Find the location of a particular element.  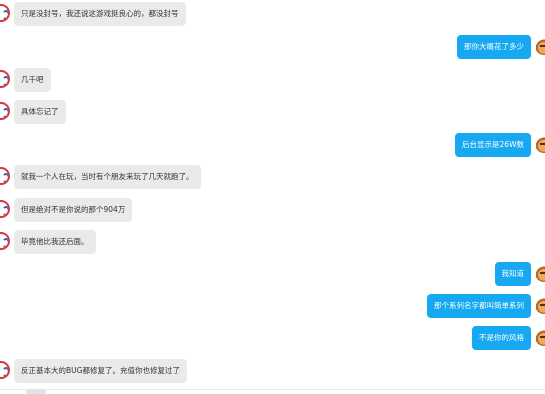

message-row-incoming: 只是没封号，我还说这游戏挺良心的，都没封号 is located at coordinates (272, 15).